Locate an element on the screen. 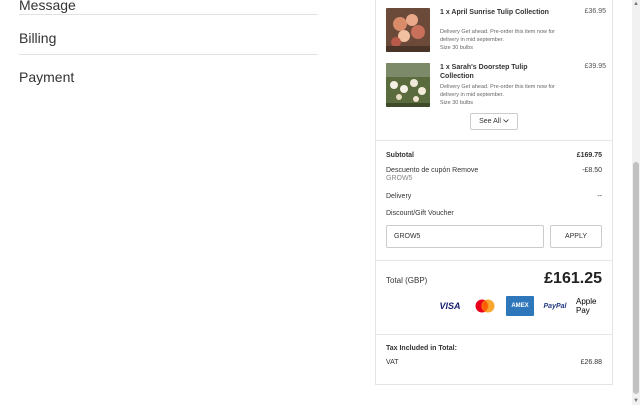  step-billing-title: Billing is located at coordinates (38, 38).